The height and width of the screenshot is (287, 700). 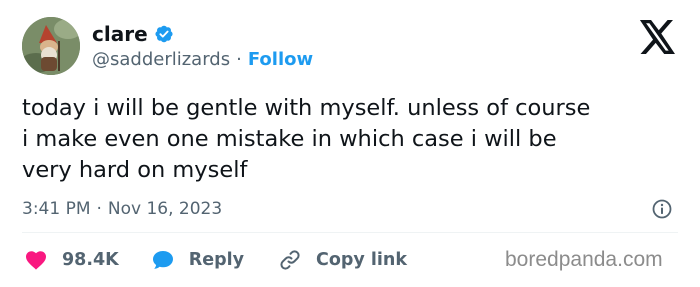 What do you see at coordinates (120, 34) in the screenshot?
I see `display-name: clare` at bounding box center [120, 34].